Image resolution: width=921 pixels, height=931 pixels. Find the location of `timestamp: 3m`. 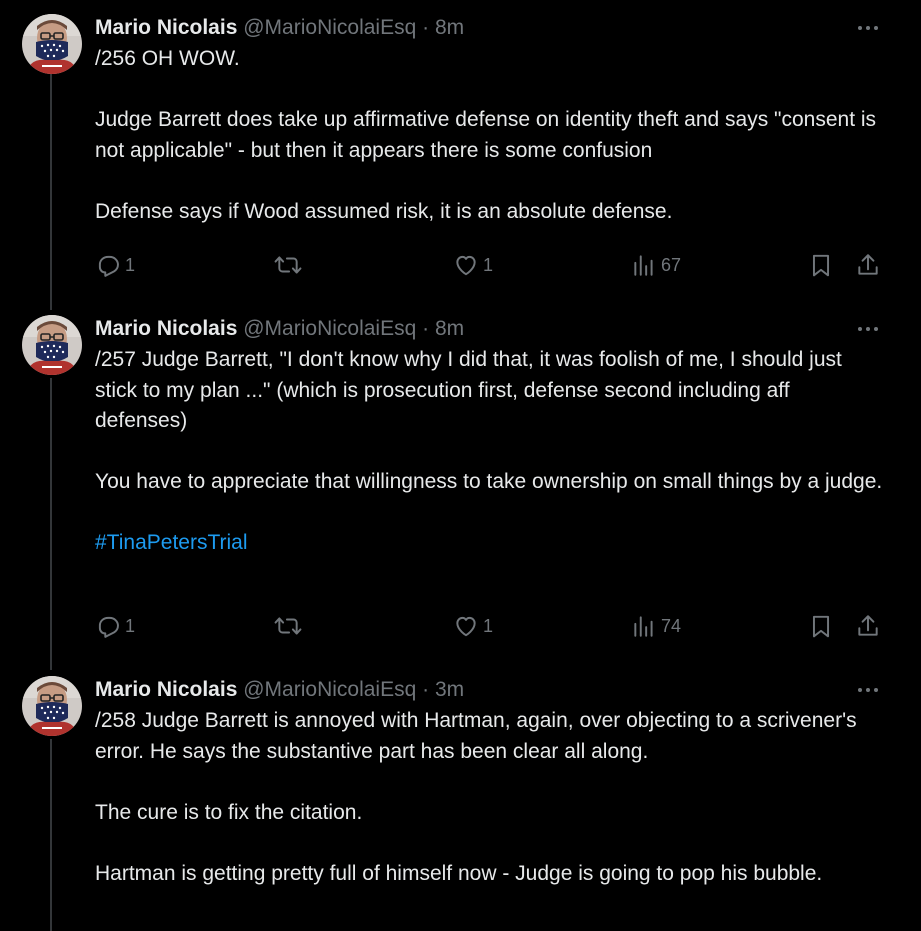

timestamp: 3m is located at coordinates (449, 689).